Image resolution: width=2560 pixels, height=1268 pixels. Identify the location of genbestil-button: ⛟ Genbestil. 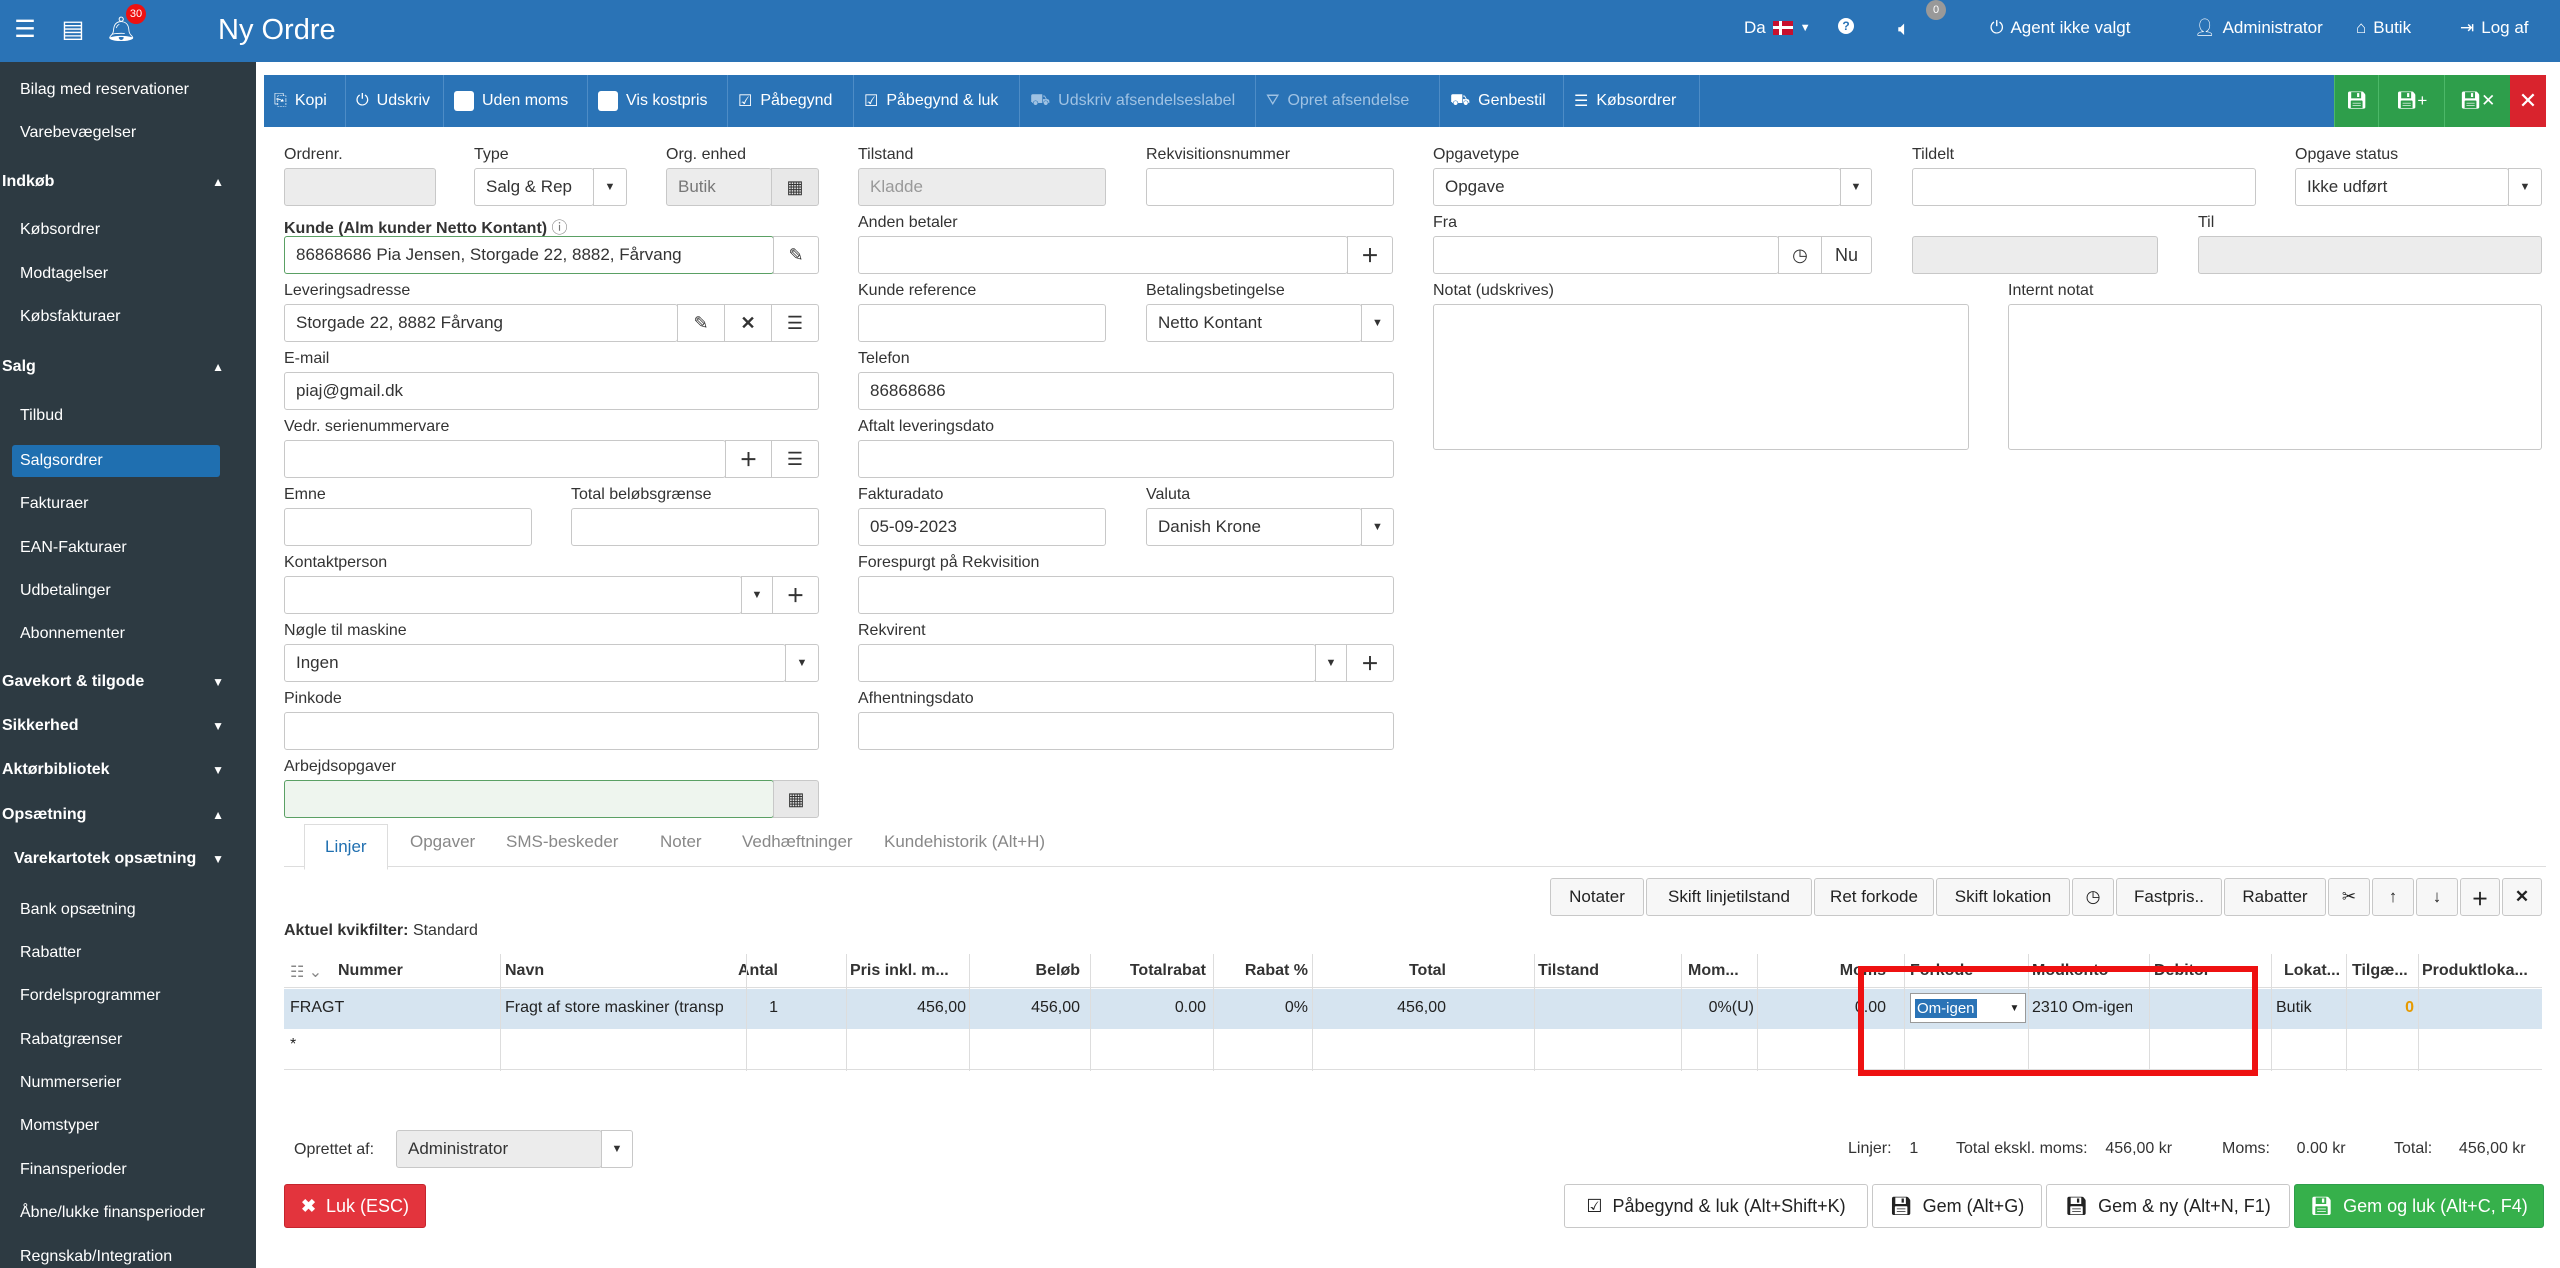
(1502, 101).